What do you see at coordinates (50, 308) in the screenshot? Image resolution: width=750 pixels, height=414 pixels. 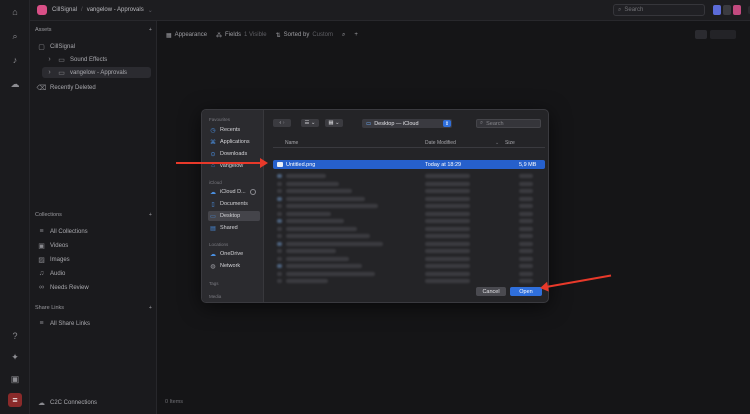 I see `share-links-header-label: Share Links` at bounding box center [50, 308].